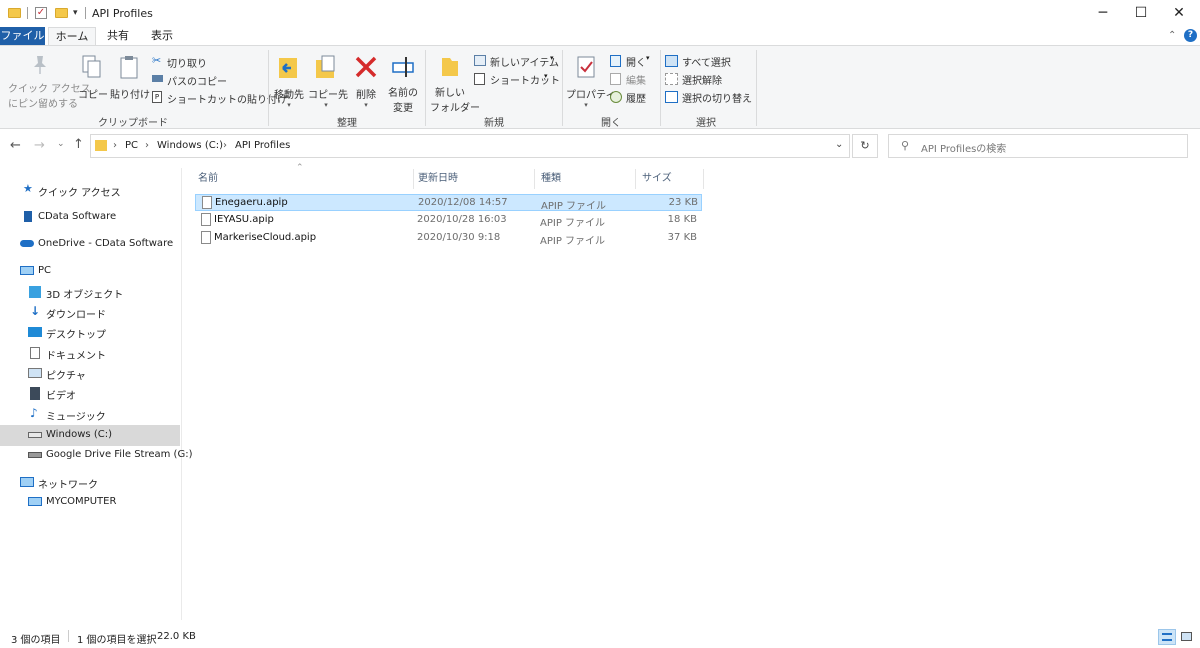 This screenshot has height=648, width=1200. What do you see at coordinates (35, 292) in the screenshot?
I see `cube-icon` at bounding box center [35, 292].